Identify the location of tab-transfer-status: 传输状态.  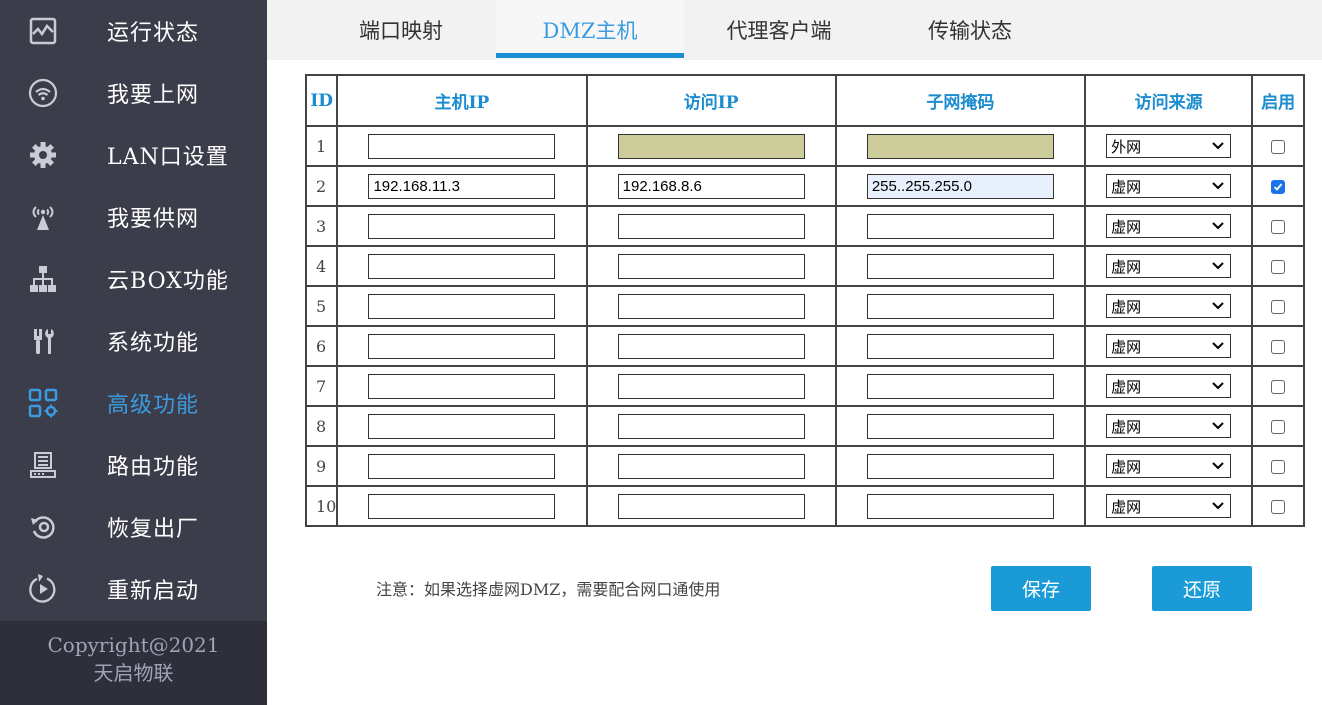
(970, 30).